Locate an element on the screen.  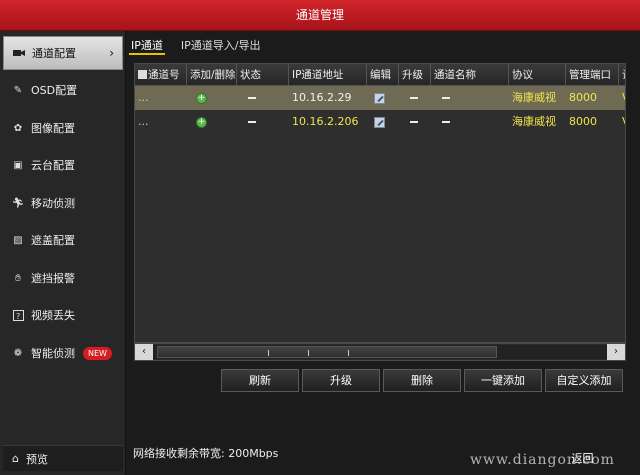
custom-add-button: 自定义添加 is located at coordinates (584, 380).